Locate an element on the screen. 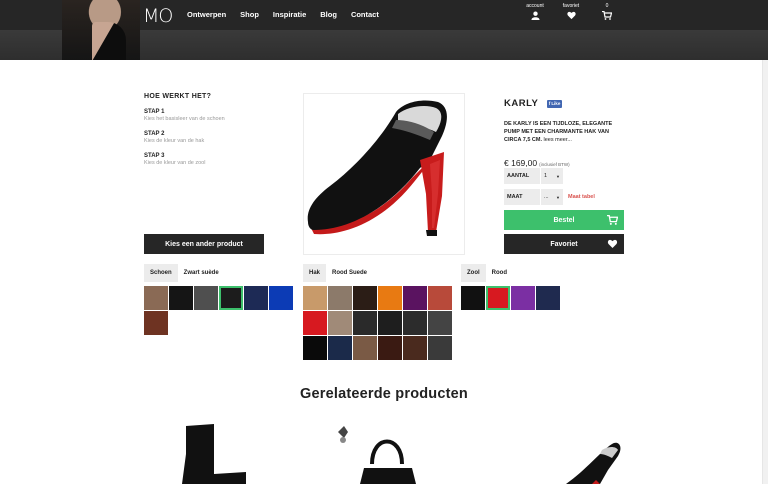 The height and width of the screenshot is (484, 768). choose-other-product-button: Kies een ander product is located at coordinates (204, 244).